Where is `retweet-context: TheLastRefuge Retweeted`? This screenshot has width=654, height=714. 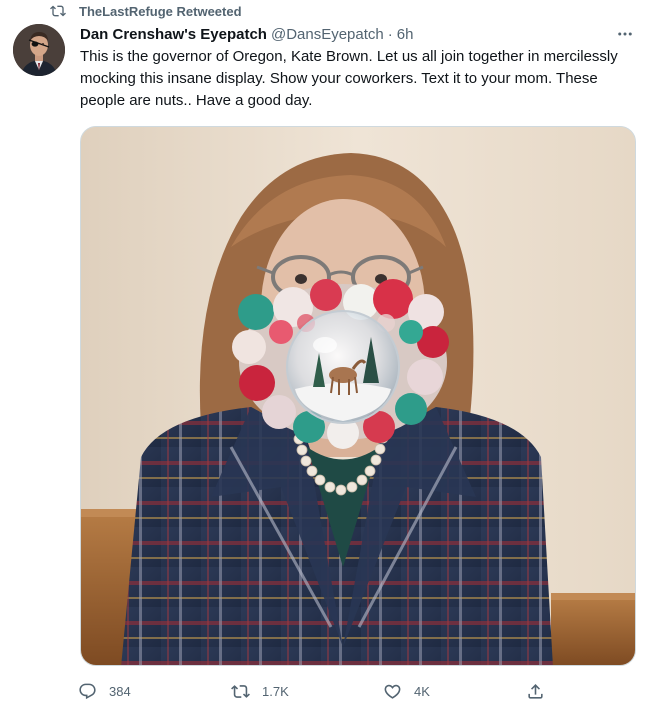 retweet-context: TheLastRefuge Retweeted is located at coordinates (146, 11).